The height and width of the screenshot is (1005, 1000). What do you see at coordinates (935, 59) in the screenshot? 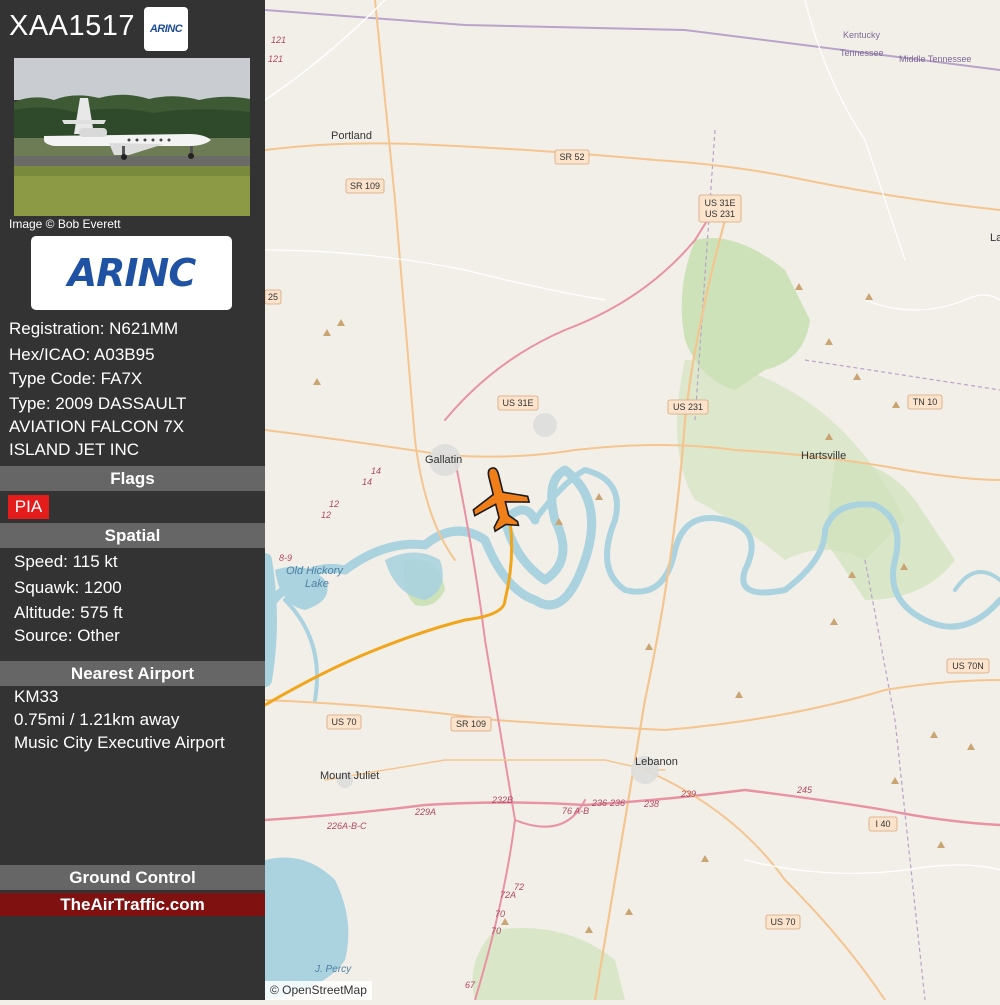
I see `place-label-middle-tennessee: Middle Tennessee` at bounding box center [935, 59].